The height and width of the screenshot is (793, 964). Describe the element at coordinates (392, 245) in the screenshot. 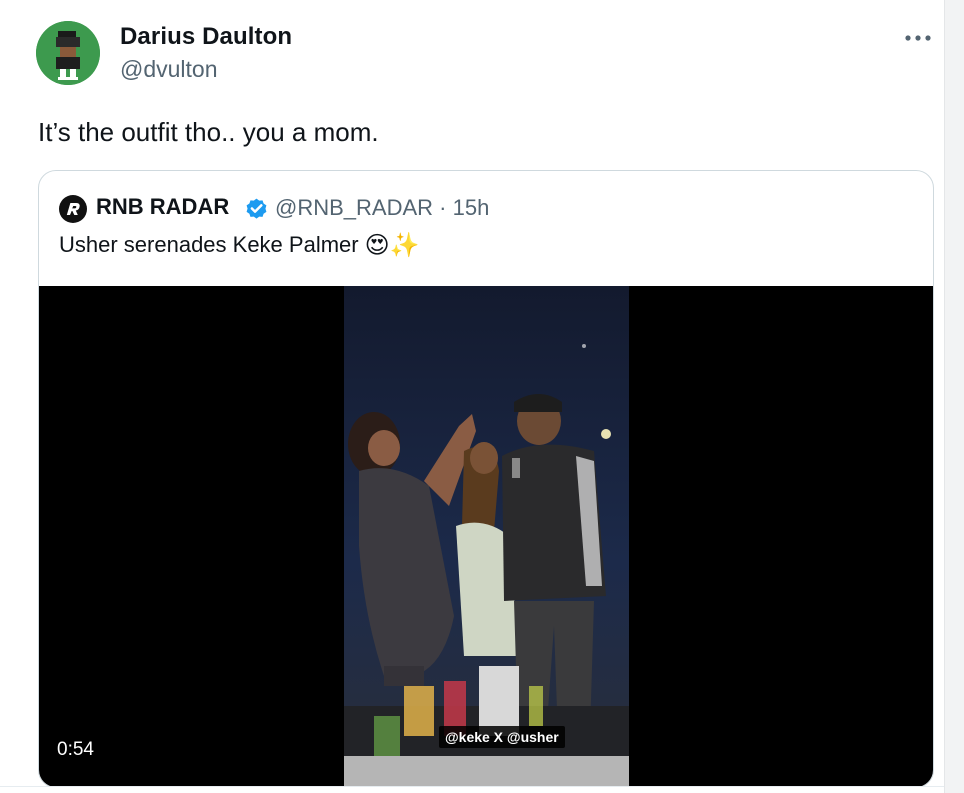

I see `heart-eyes-sparkles-emoji: 😍✨` at that location.